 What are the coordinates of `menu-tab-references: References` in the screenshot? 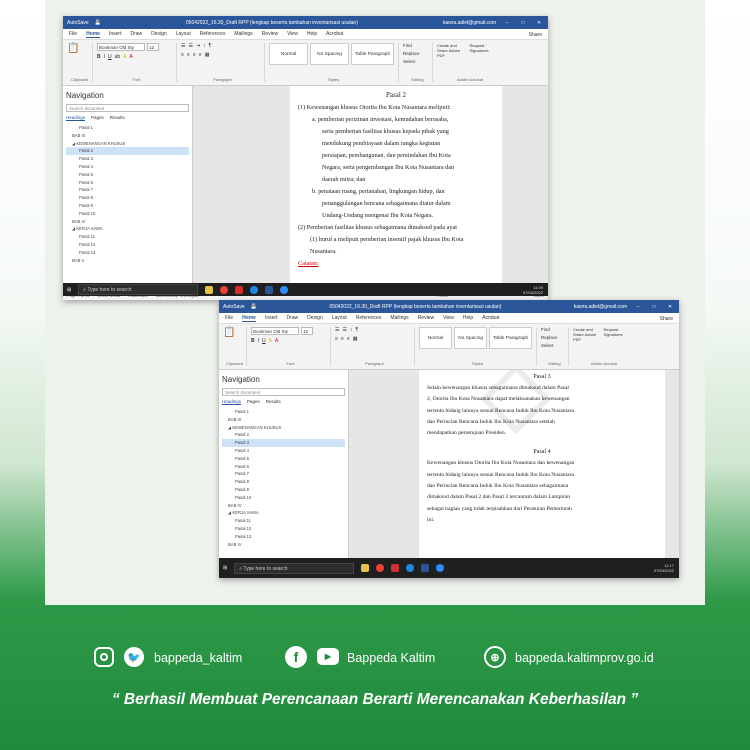 It's located at (213, 34).